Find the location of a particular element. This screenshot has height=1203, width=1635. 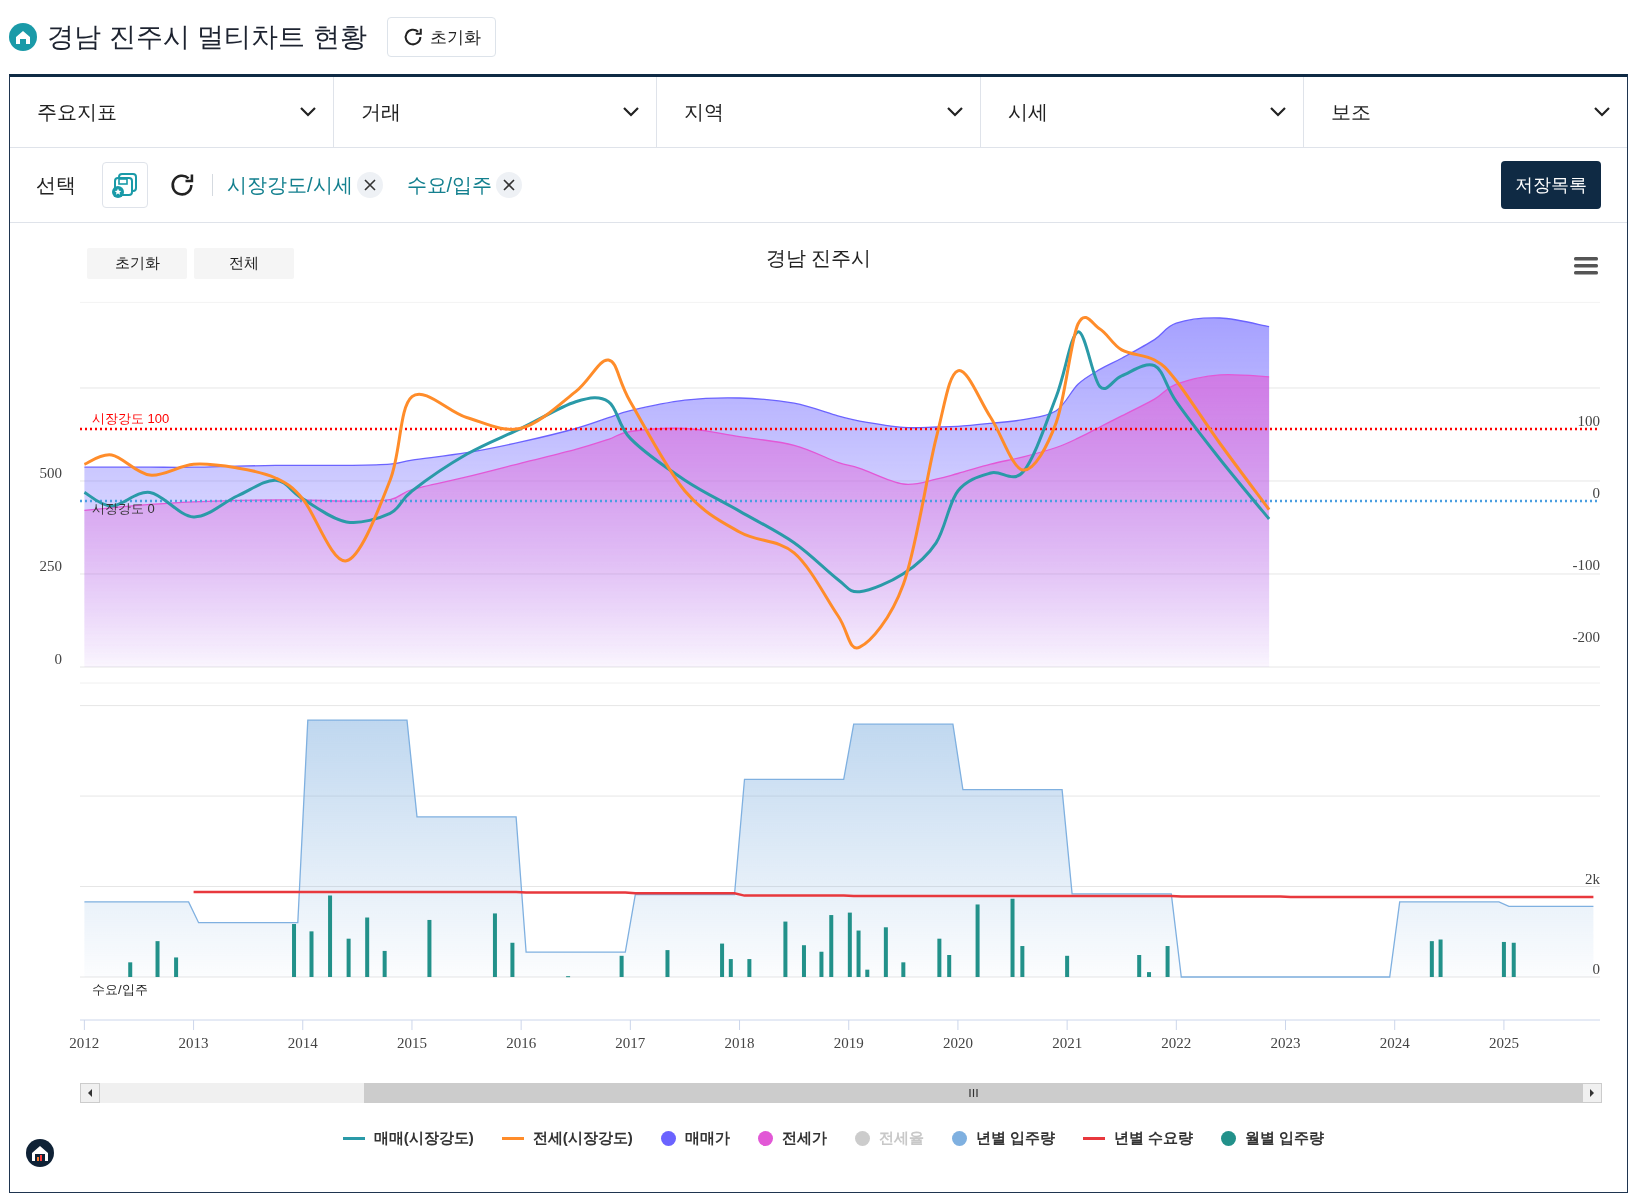

axis-label: 2024 is located at coordinates (1394, 1043).